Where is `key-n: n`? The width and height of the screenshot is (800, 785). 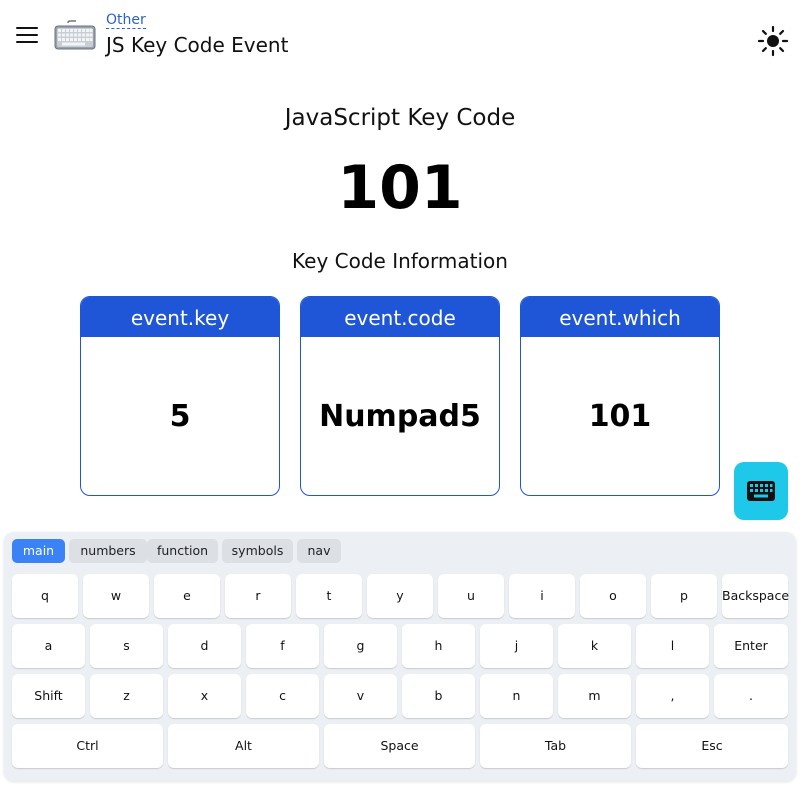
key-n: n is located at coordinates (516, 696).